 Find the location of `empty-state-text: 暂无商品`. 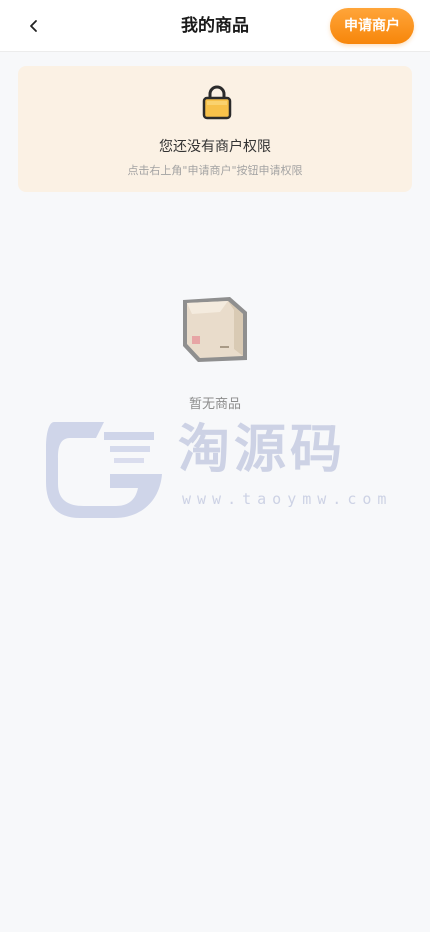

empty-state-text: 暂无商品 is located at coordinates (214, 404).